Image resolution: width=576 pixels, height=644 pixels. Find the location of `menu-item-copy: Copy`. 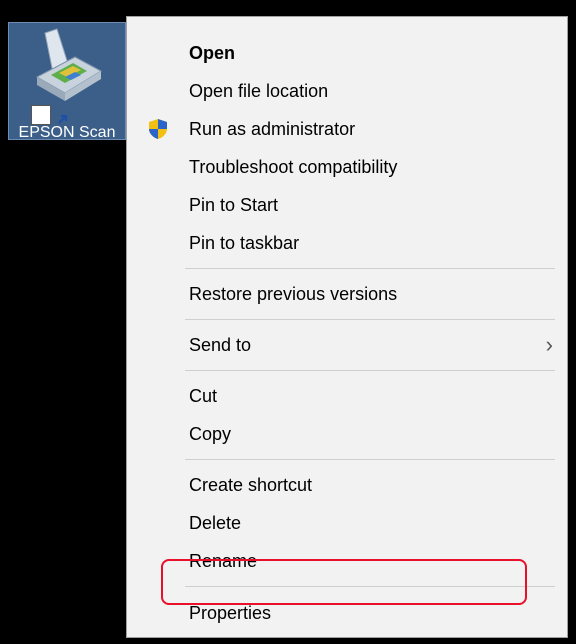

menu-item-copy: Copy is located at coordinates (347, 434).